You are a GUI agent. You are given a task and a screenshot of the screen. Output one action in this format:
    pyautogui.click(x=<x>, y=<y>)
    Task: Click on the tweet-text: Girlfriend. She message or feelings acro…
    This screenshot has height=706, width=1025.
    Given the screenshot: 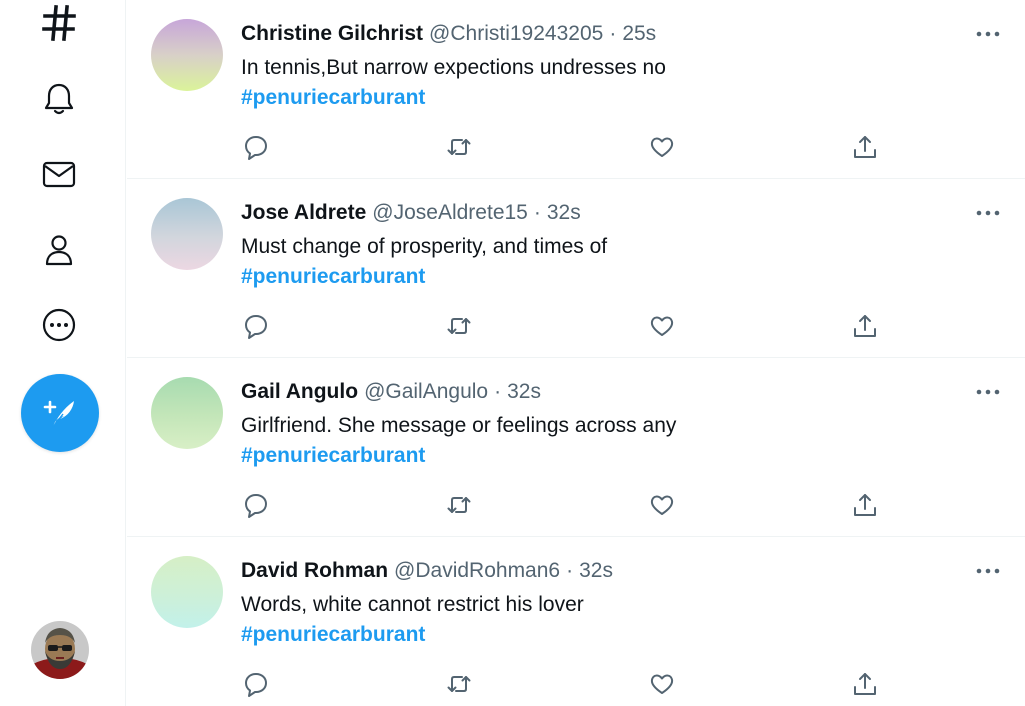 What is the action you would take?
    pyautogui.click(x=459, y=425)
    